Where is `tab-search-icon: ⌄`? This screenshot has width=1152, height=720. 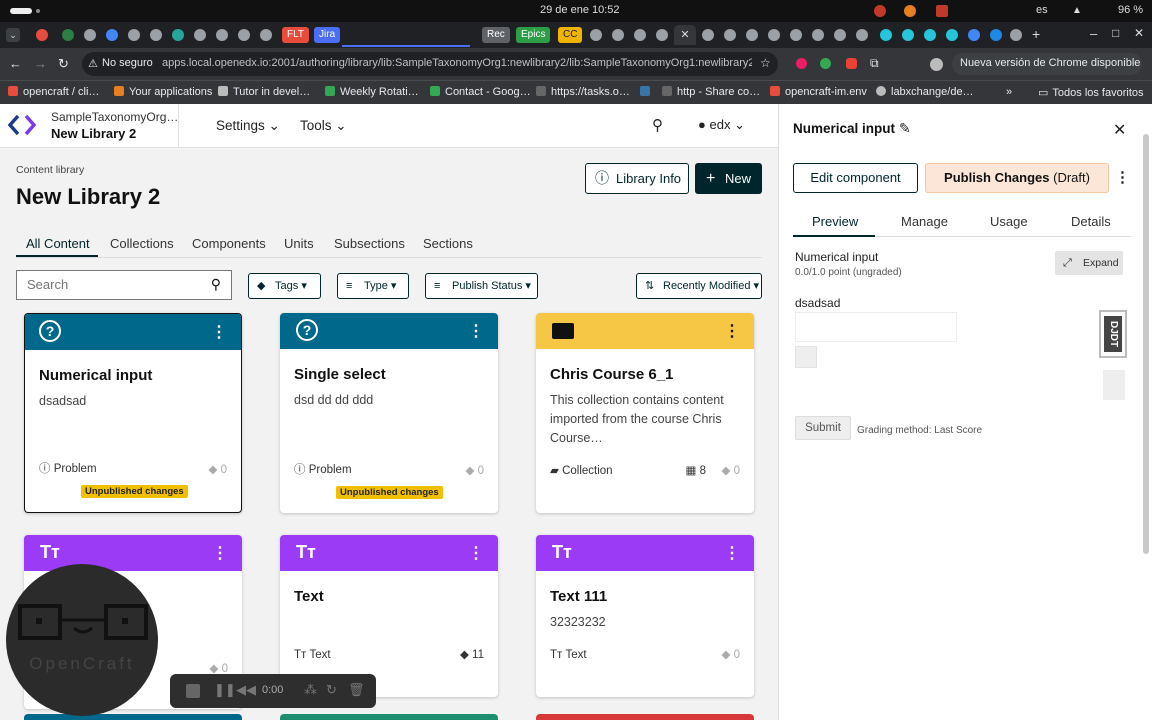 tab-search-icon: ⌄ is located at coordinates (13, 35).